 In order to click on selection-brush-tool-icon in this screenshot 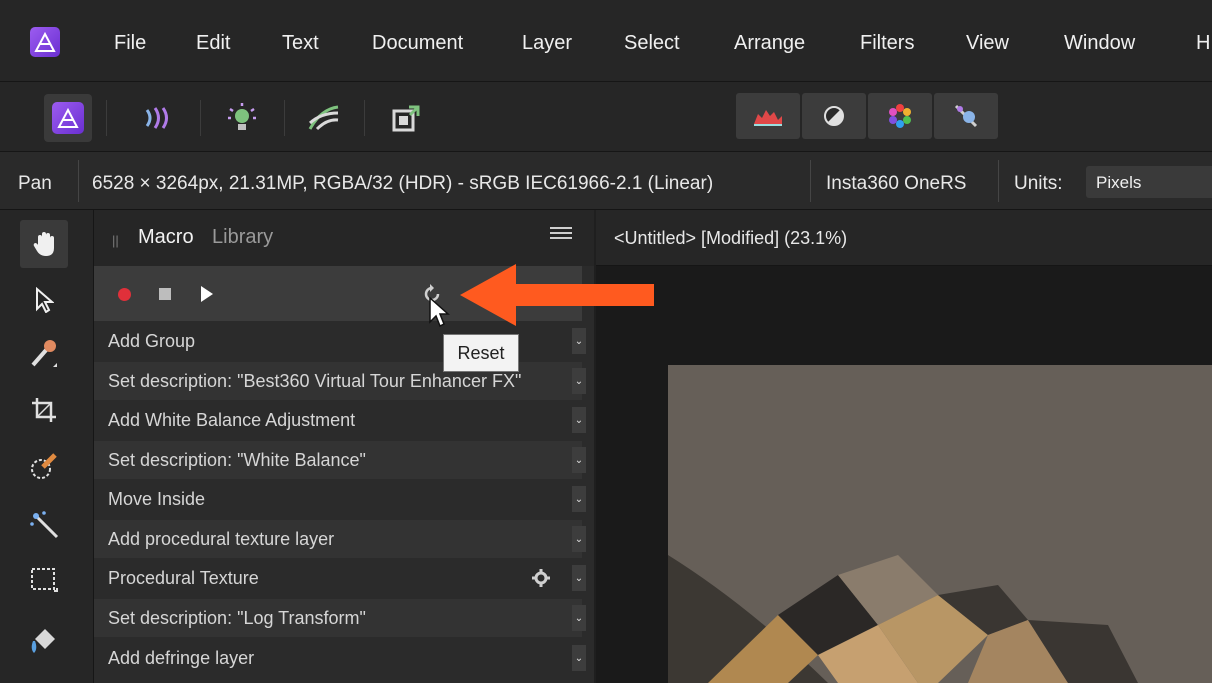, I will do `click(44, 466)`.